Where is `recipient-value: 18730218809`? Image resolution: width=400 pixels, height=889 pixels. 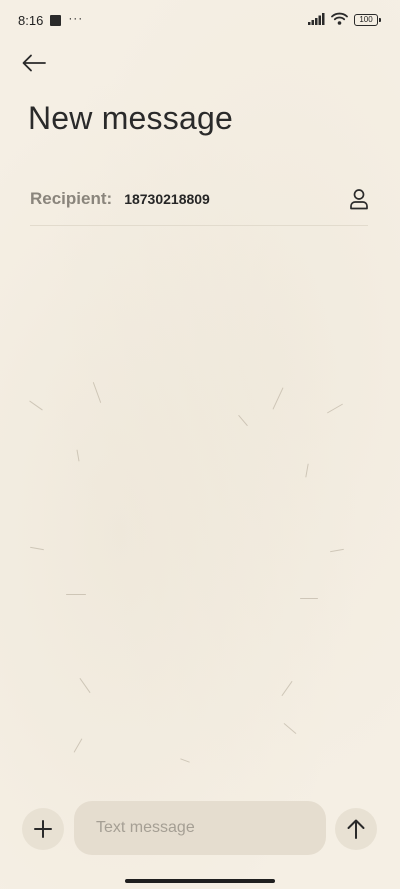 recipient-value: 18730218809 is located at coordinates (234, 199).